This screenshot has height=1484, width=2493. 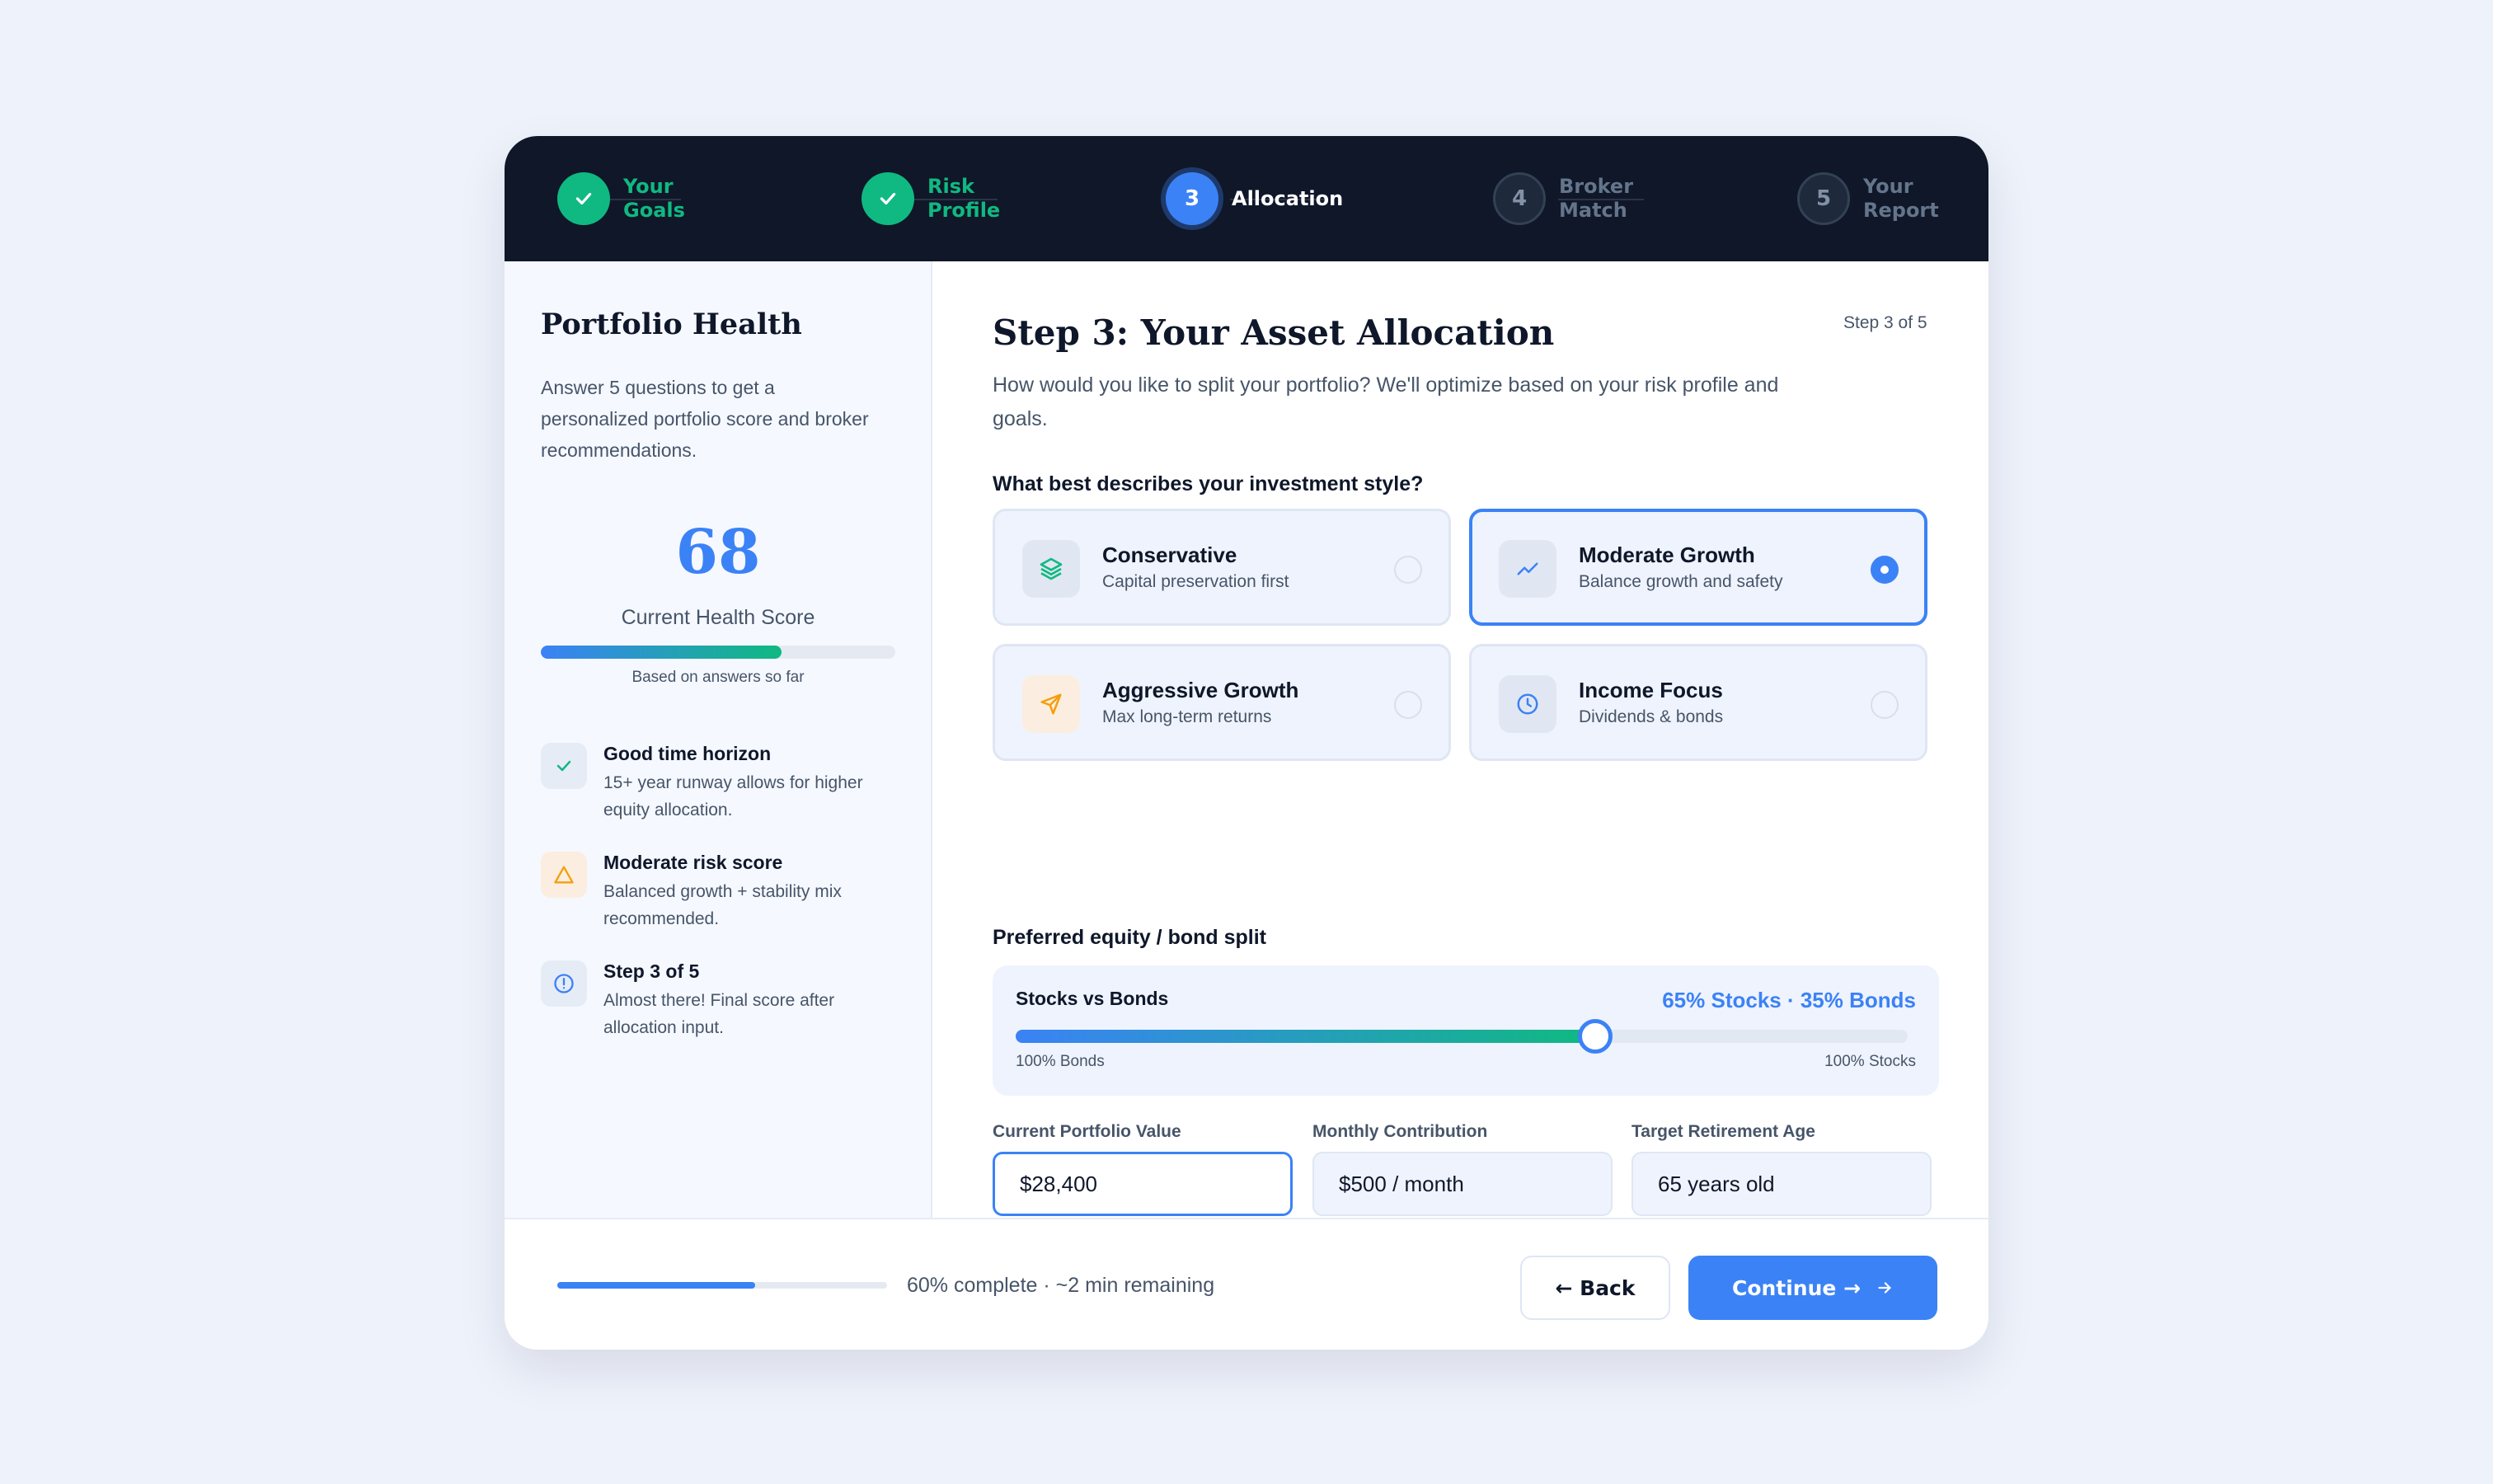 I want to click on overall-progress-bar, so click(x=722, y=1285).